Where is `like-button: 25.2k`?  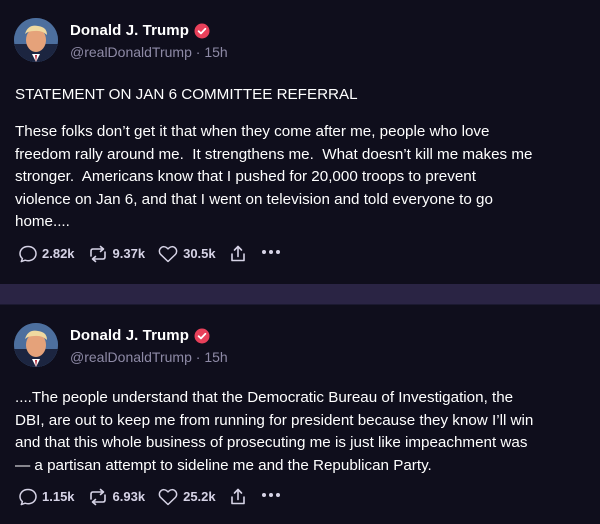 like-button: 25.2k is located at coordinates (186, 497).